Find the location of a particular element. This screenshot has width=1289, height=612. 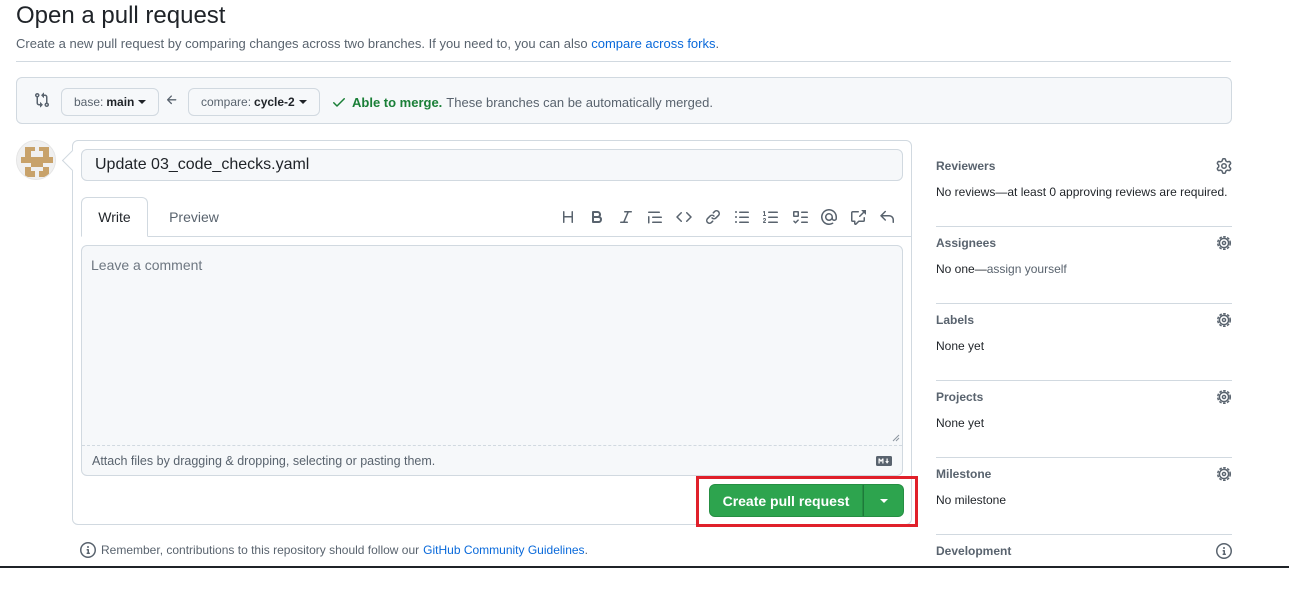

compare-across-forks-link: compare across forks is located at coordinates (653, 43).